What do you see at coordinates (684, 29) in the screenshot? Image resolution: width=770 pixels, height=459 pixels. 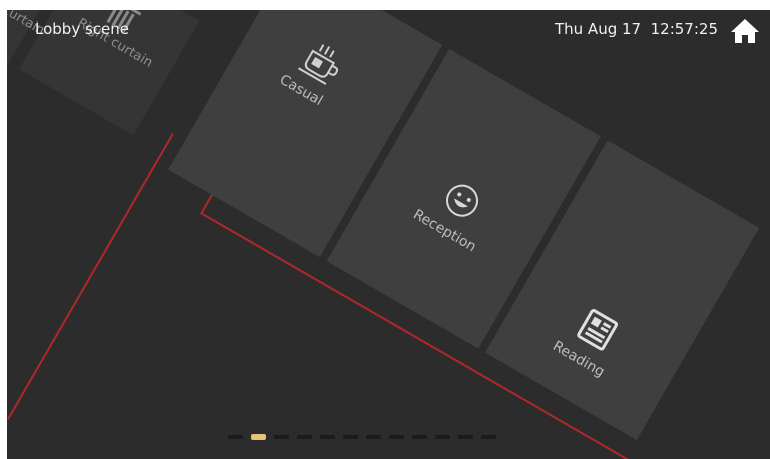 I see `time-text: 12:57:25` at bounding box center [684, 29].